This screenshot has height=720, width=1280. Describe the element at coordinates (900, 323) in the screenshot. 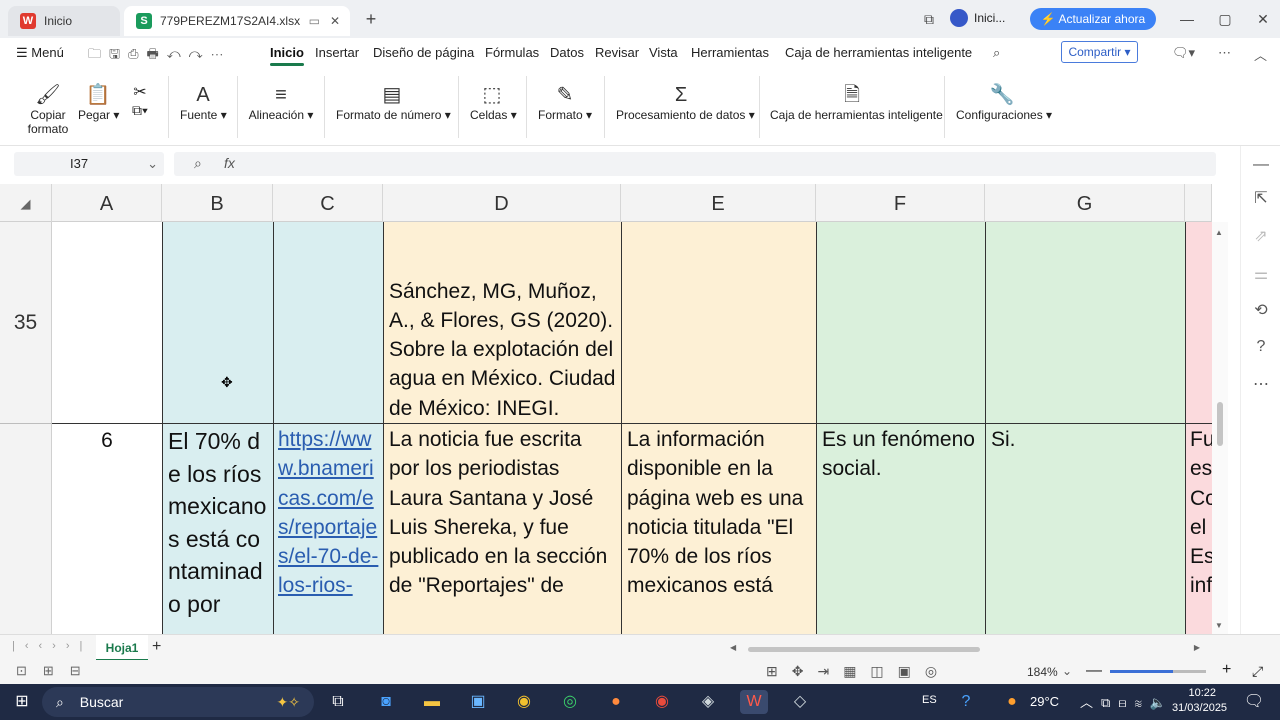

I see `cell-f35` at that location.